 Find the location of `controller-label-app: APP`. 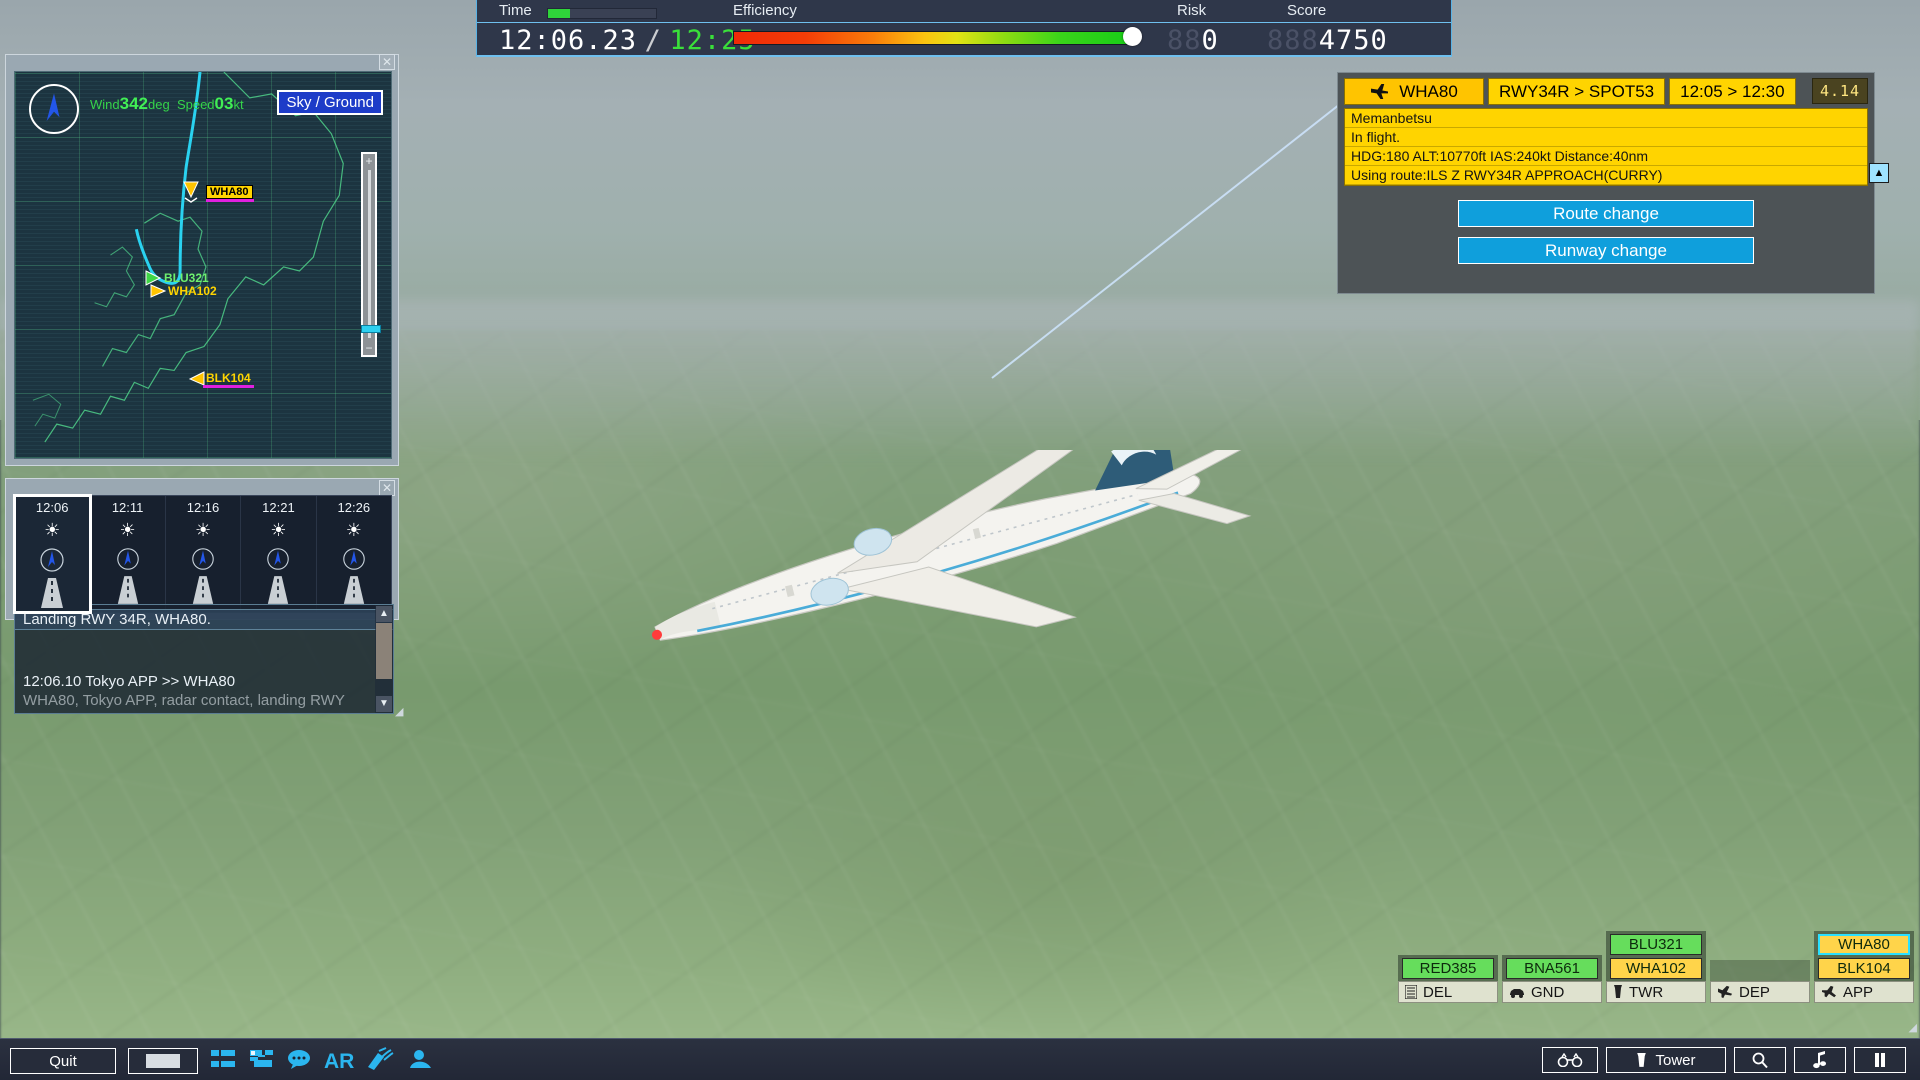

controller-label-app: APP is located at coordinates (1864, 992).